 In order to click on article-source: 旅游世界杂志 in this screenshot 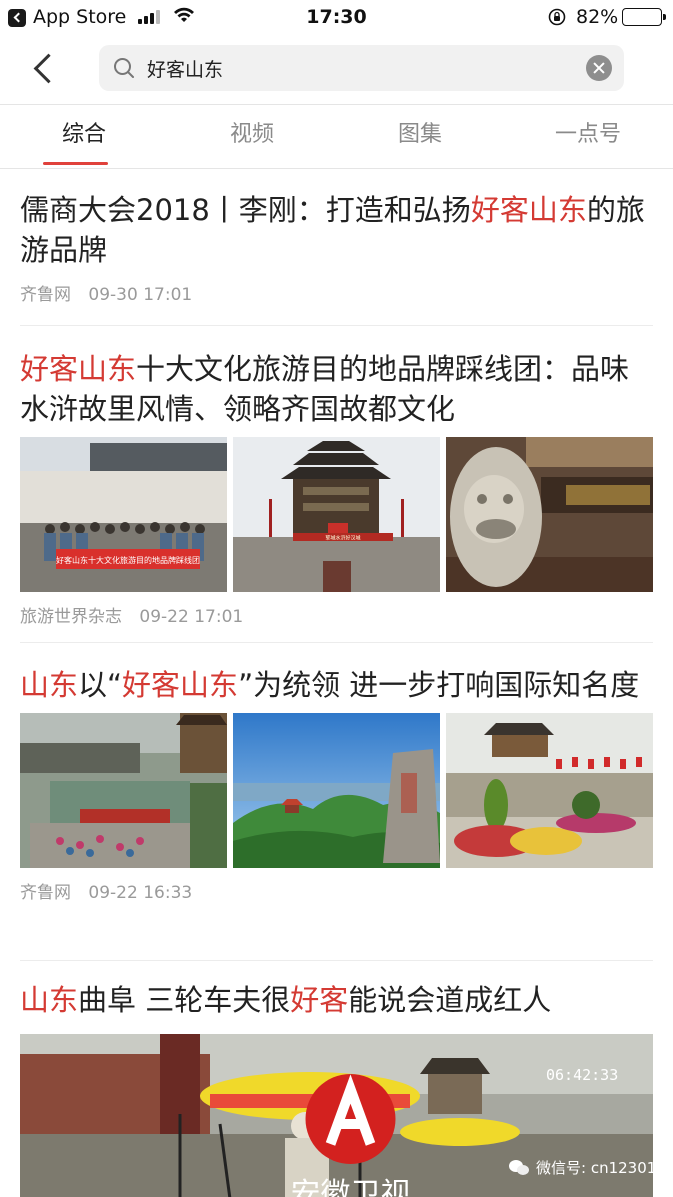, I will do `click(71, 617)`.